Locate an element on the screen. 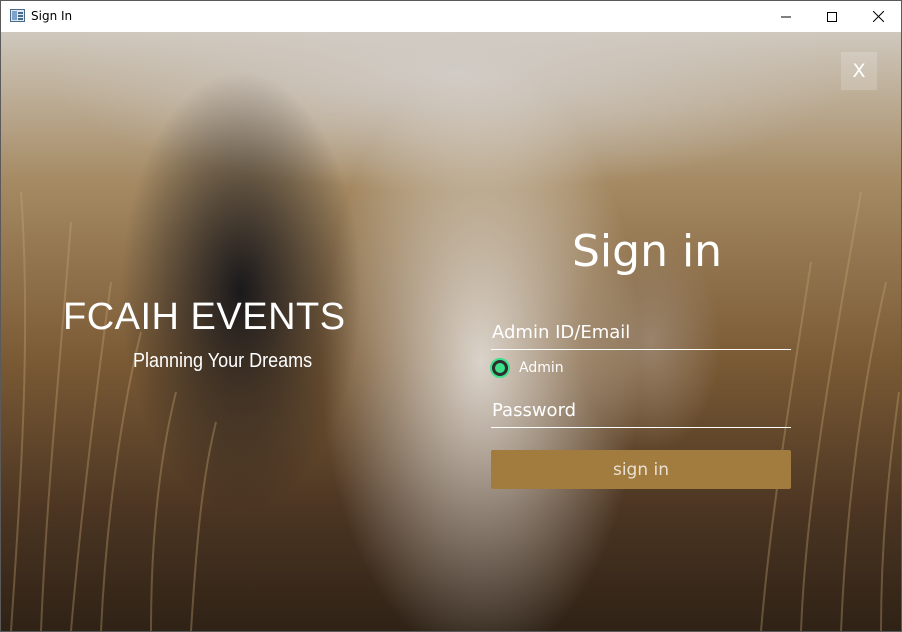 This screenshot has width=902, height=632. radio-selected-dot is located at coordinates (500, 368).